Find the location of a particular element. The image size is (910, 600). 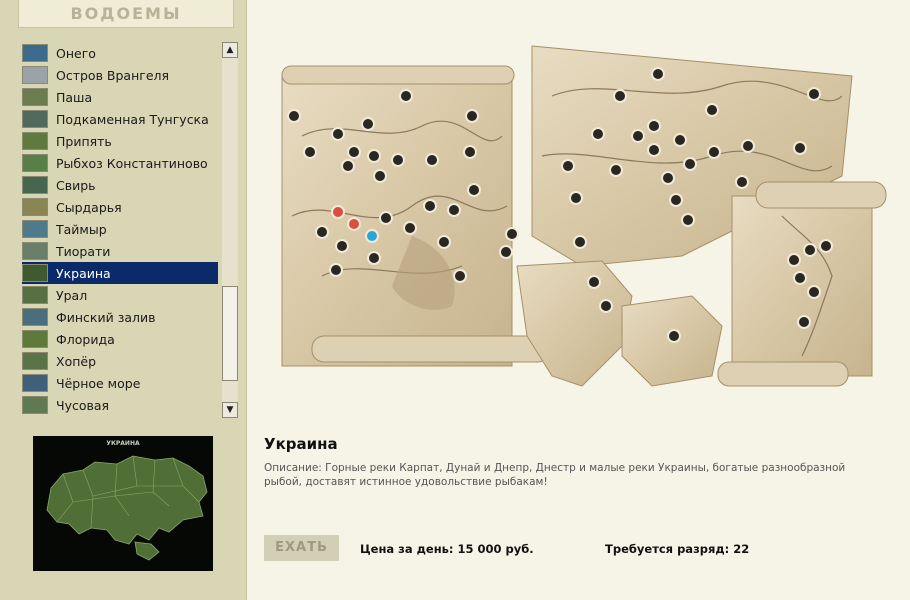

list-item: Хопёр is located at coordinates (120, 361).